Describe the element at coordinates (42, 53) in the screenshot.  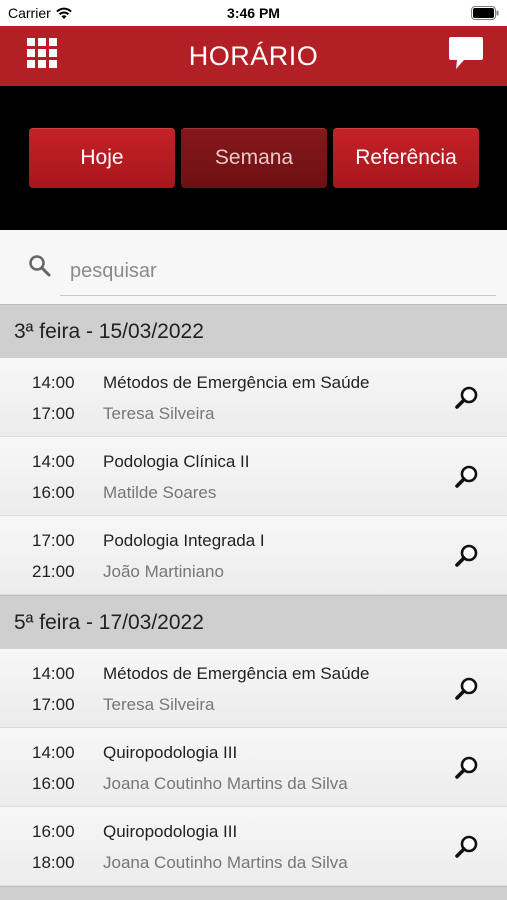
I see `grid-icon` at that location.